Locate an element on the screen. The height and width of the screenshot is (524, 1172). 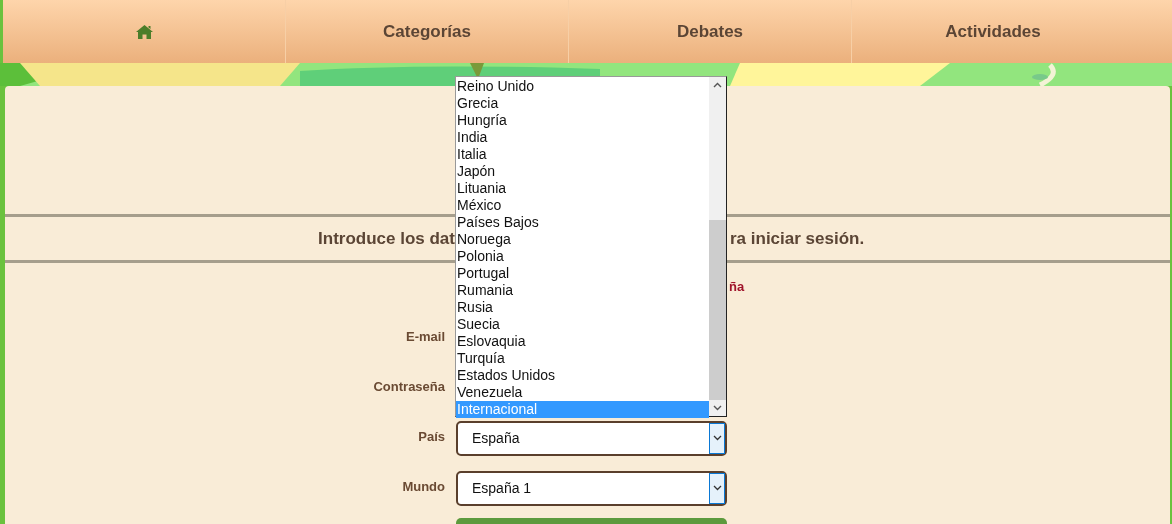
country-option: Rusia is located at coordinates (582, 307).